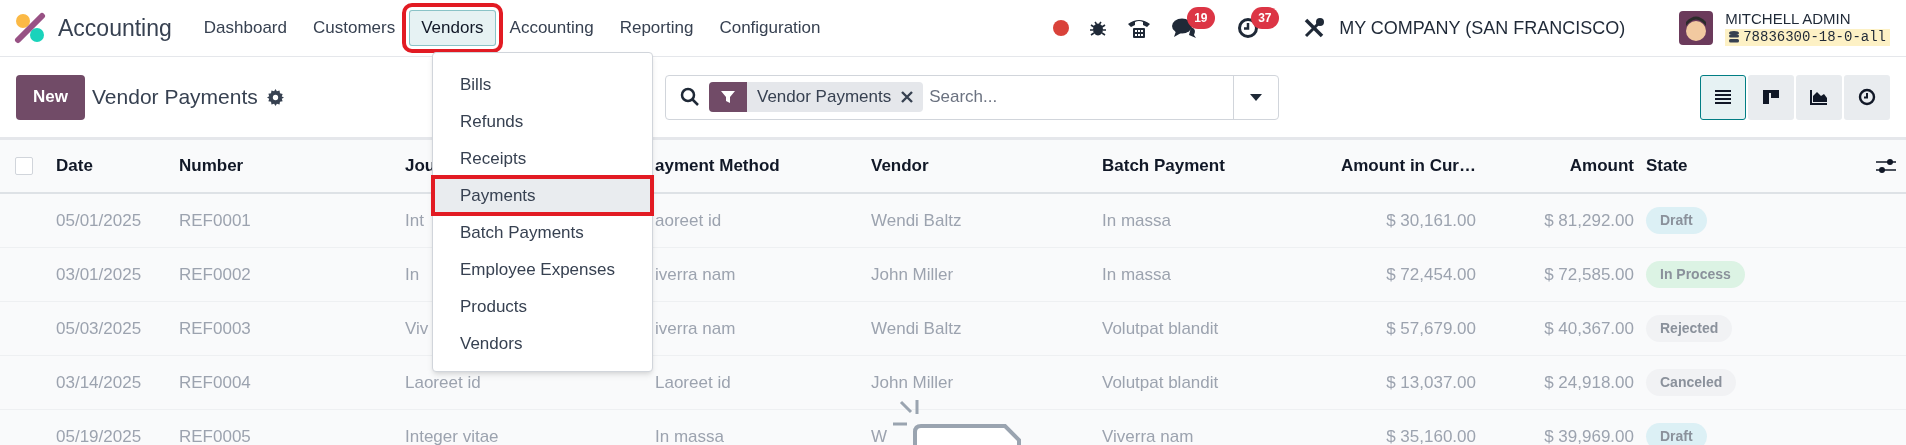  What do you see at coordinates (824, 97) in the screenshot?
I see `facet-label: Vendor Payments` at bounding box center [824, 97].